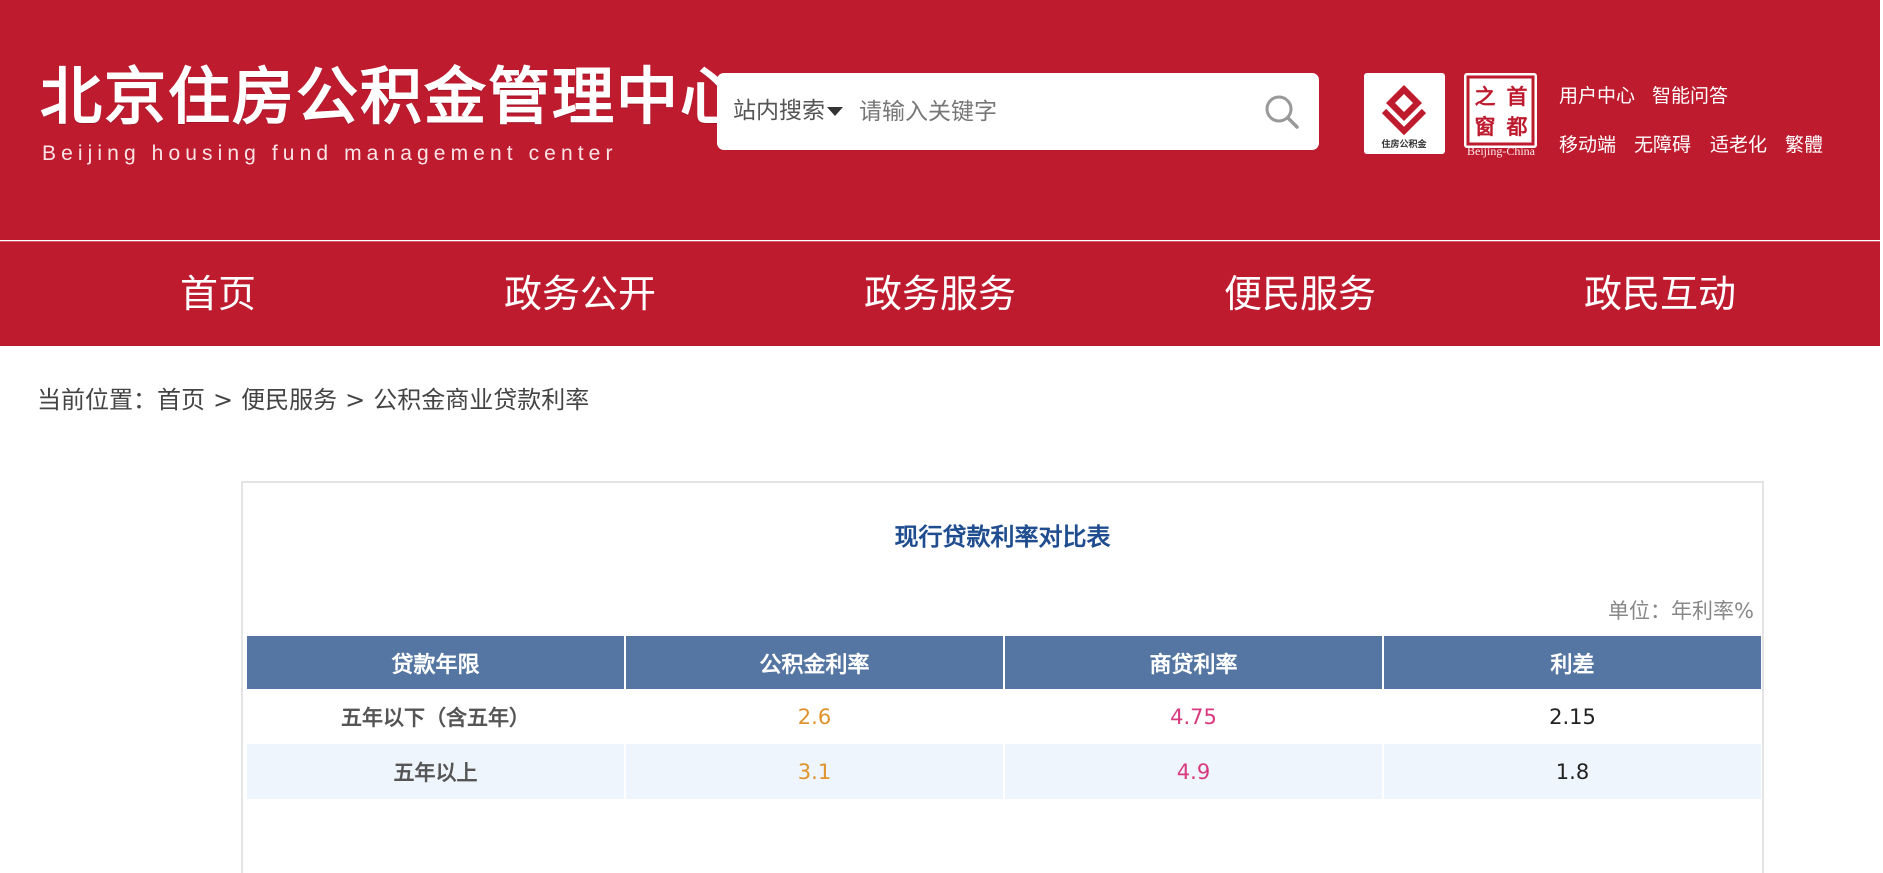 The width and height of the screenshot is (1883, 873). What do you see at coordinates (1004, 771) in the screenshot?
I see `table-row: 五年以上 3.1 4.9 1.8` at bounding box center [1004, 771].